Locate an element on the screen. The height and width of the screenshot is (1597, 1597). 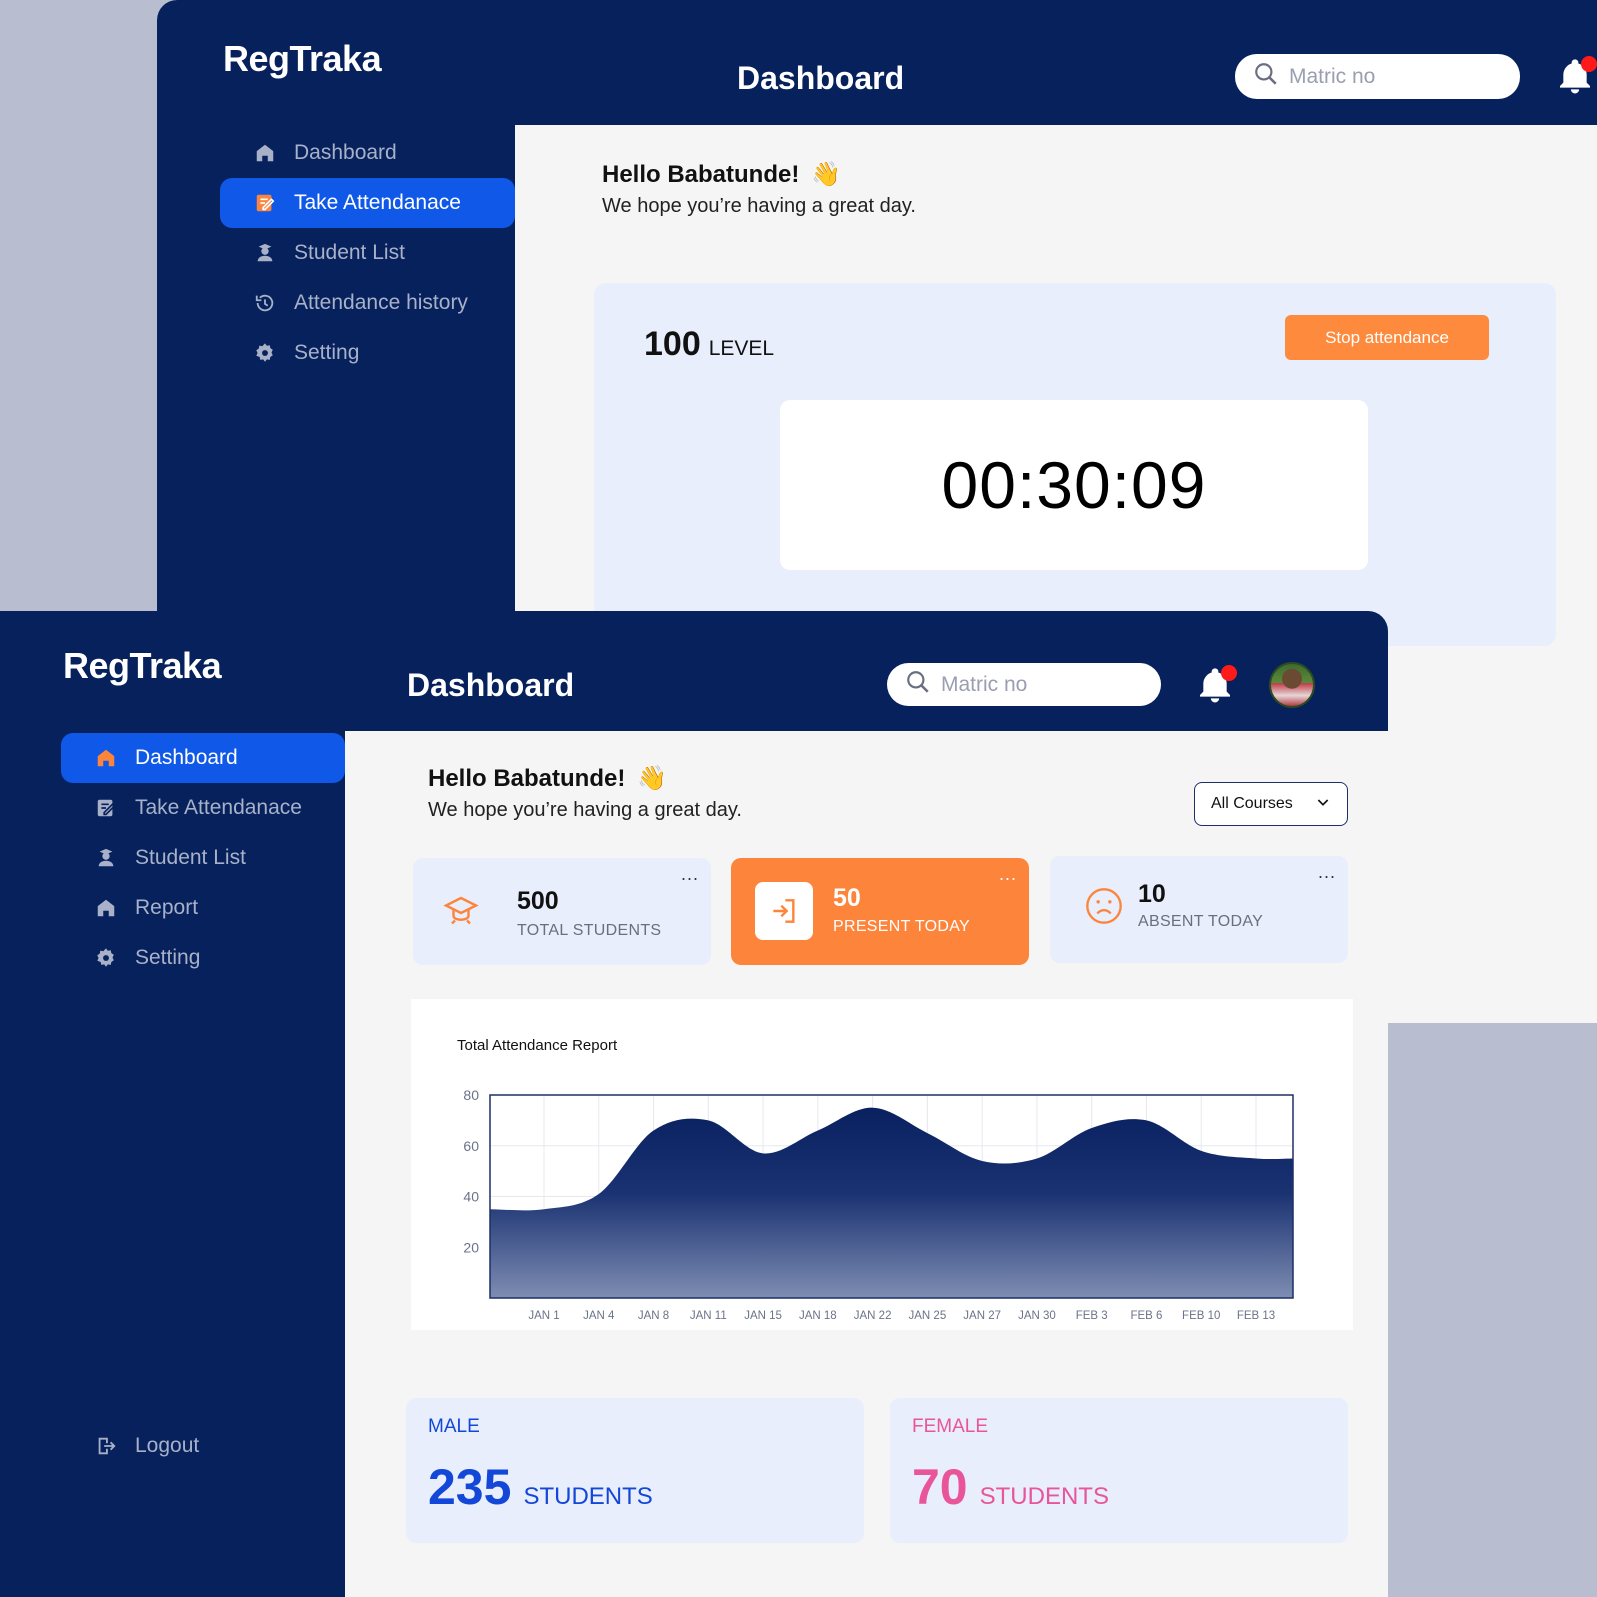
stat-label: TOTAL STUDENTS is located at coordinates (589, 930).